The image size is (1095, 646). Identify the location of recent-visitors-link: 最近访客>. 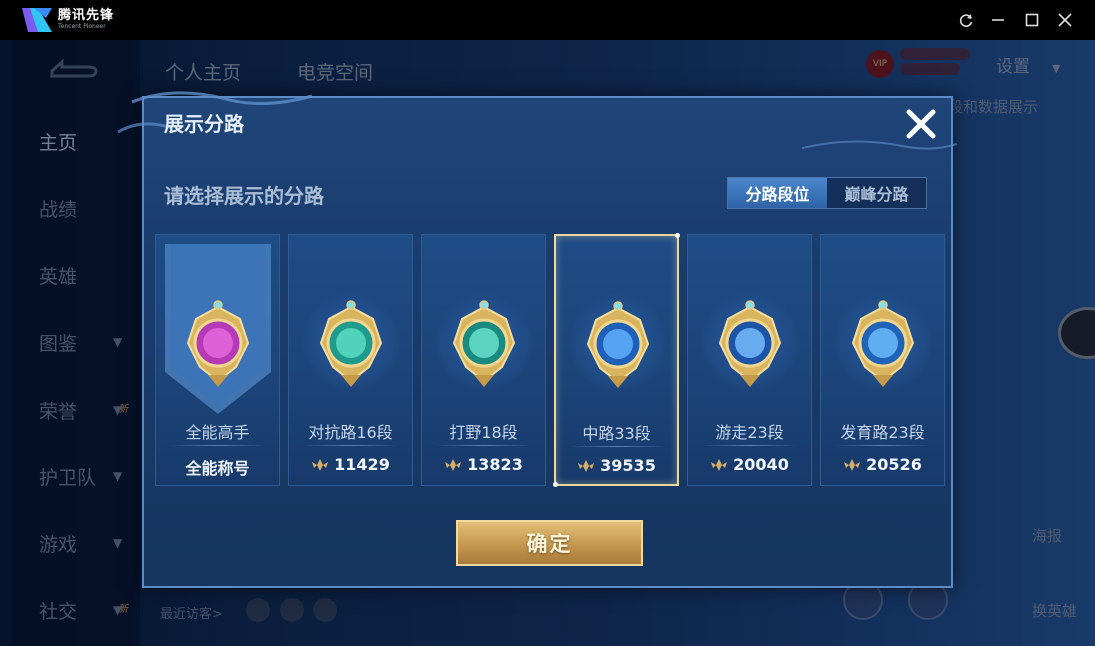
(191, 612).